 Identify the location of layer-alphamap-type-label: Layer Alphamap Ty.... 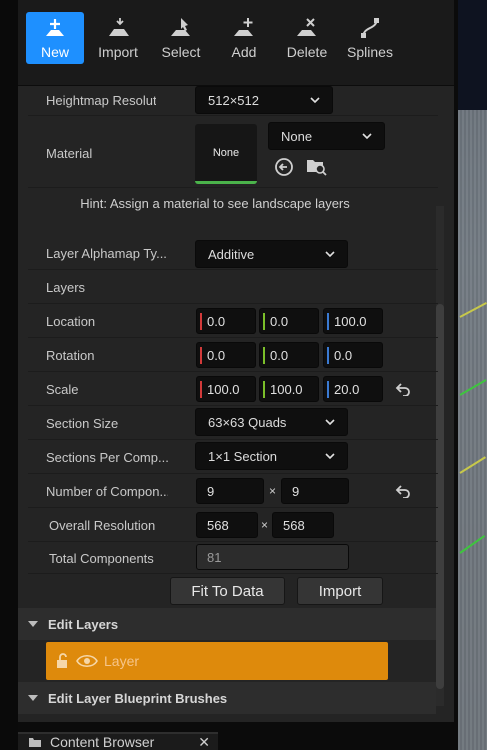
(106, 253).